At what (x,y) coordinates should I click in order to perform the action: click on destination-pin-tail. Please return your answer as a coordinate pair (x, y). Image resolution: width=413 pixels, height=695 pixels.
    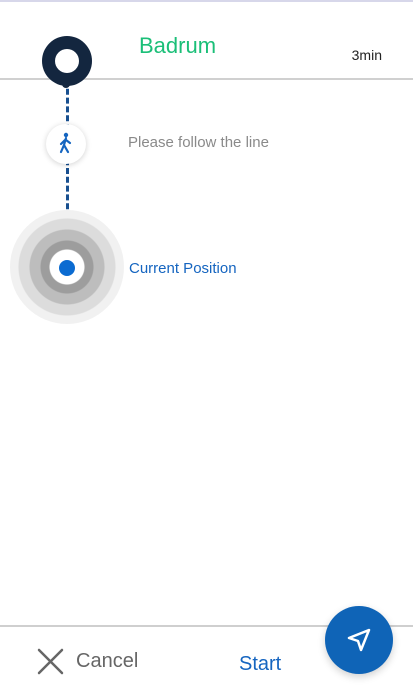
    Looking at the image, I should click on (66, 82).